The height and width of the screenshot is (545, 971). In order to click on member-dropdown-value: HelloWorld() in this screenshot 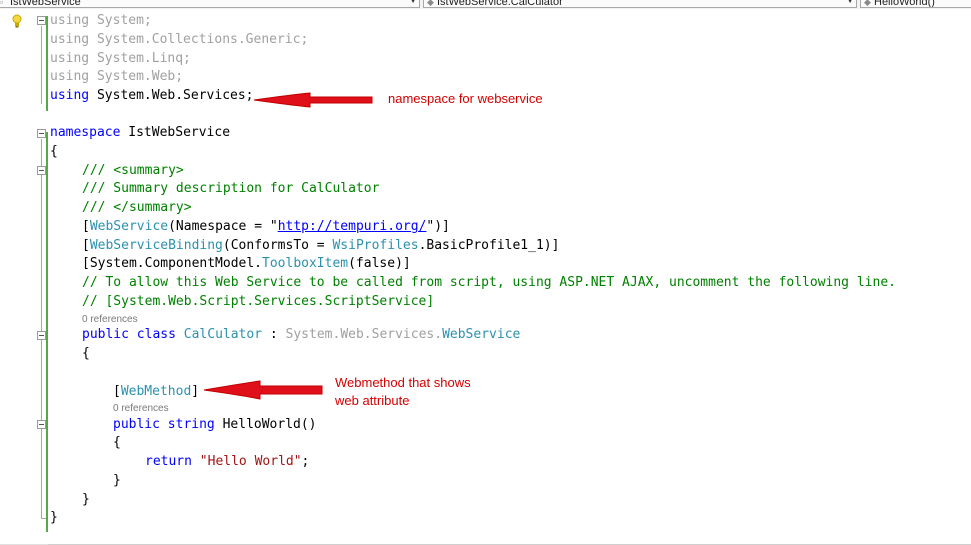, I will do `click(904, 4)`.